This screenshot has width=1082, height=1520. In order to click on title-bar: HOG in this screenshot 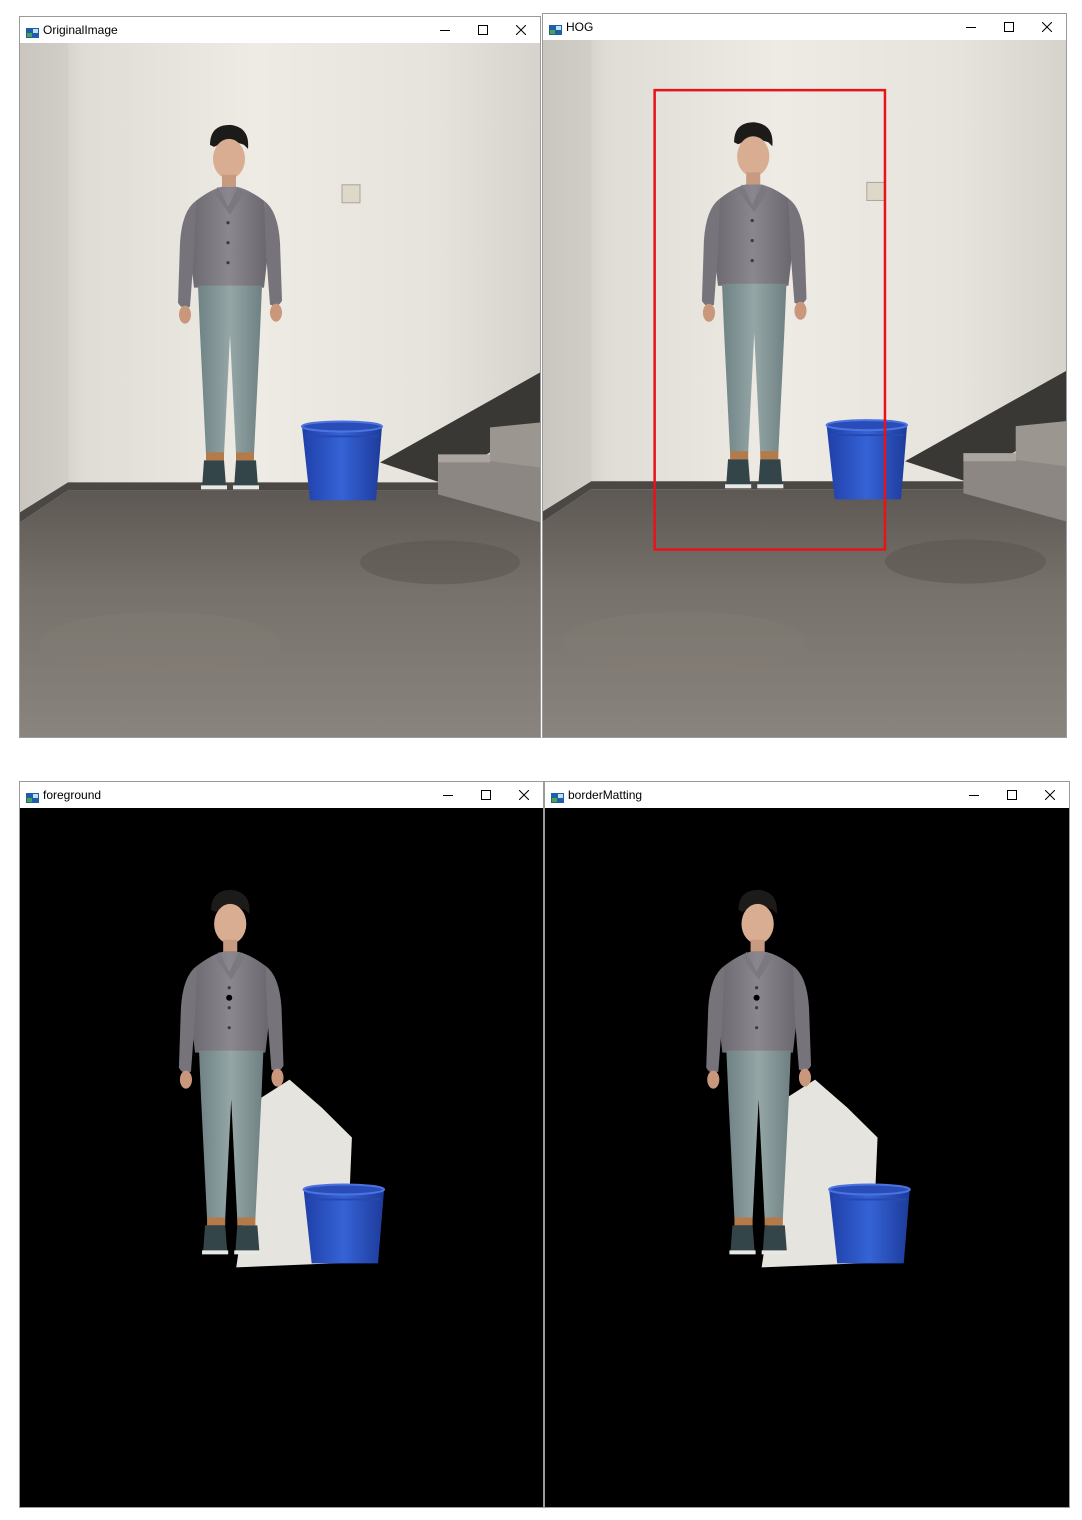, I will do `click(804, 27)`.